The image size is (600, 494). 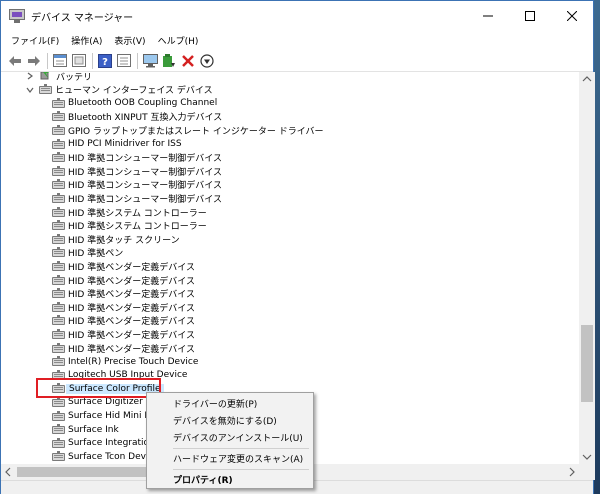 I want to click on scan-hardware-button, so click(x=150, y=61).